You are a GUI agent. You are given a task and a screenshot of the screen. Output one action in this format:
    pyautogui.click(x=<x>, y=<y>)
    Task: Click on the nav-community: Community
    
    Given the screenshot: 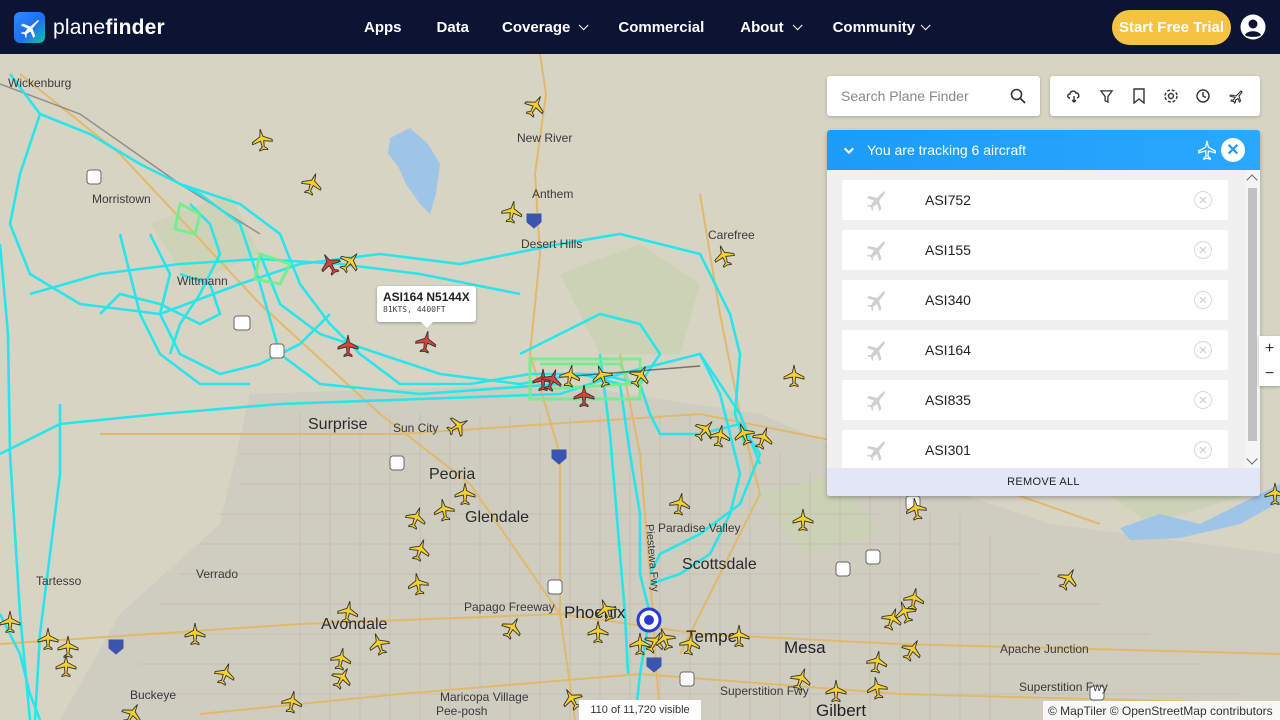 What is the action you would take?
    pyautogui.click(x=881, y=27)
    